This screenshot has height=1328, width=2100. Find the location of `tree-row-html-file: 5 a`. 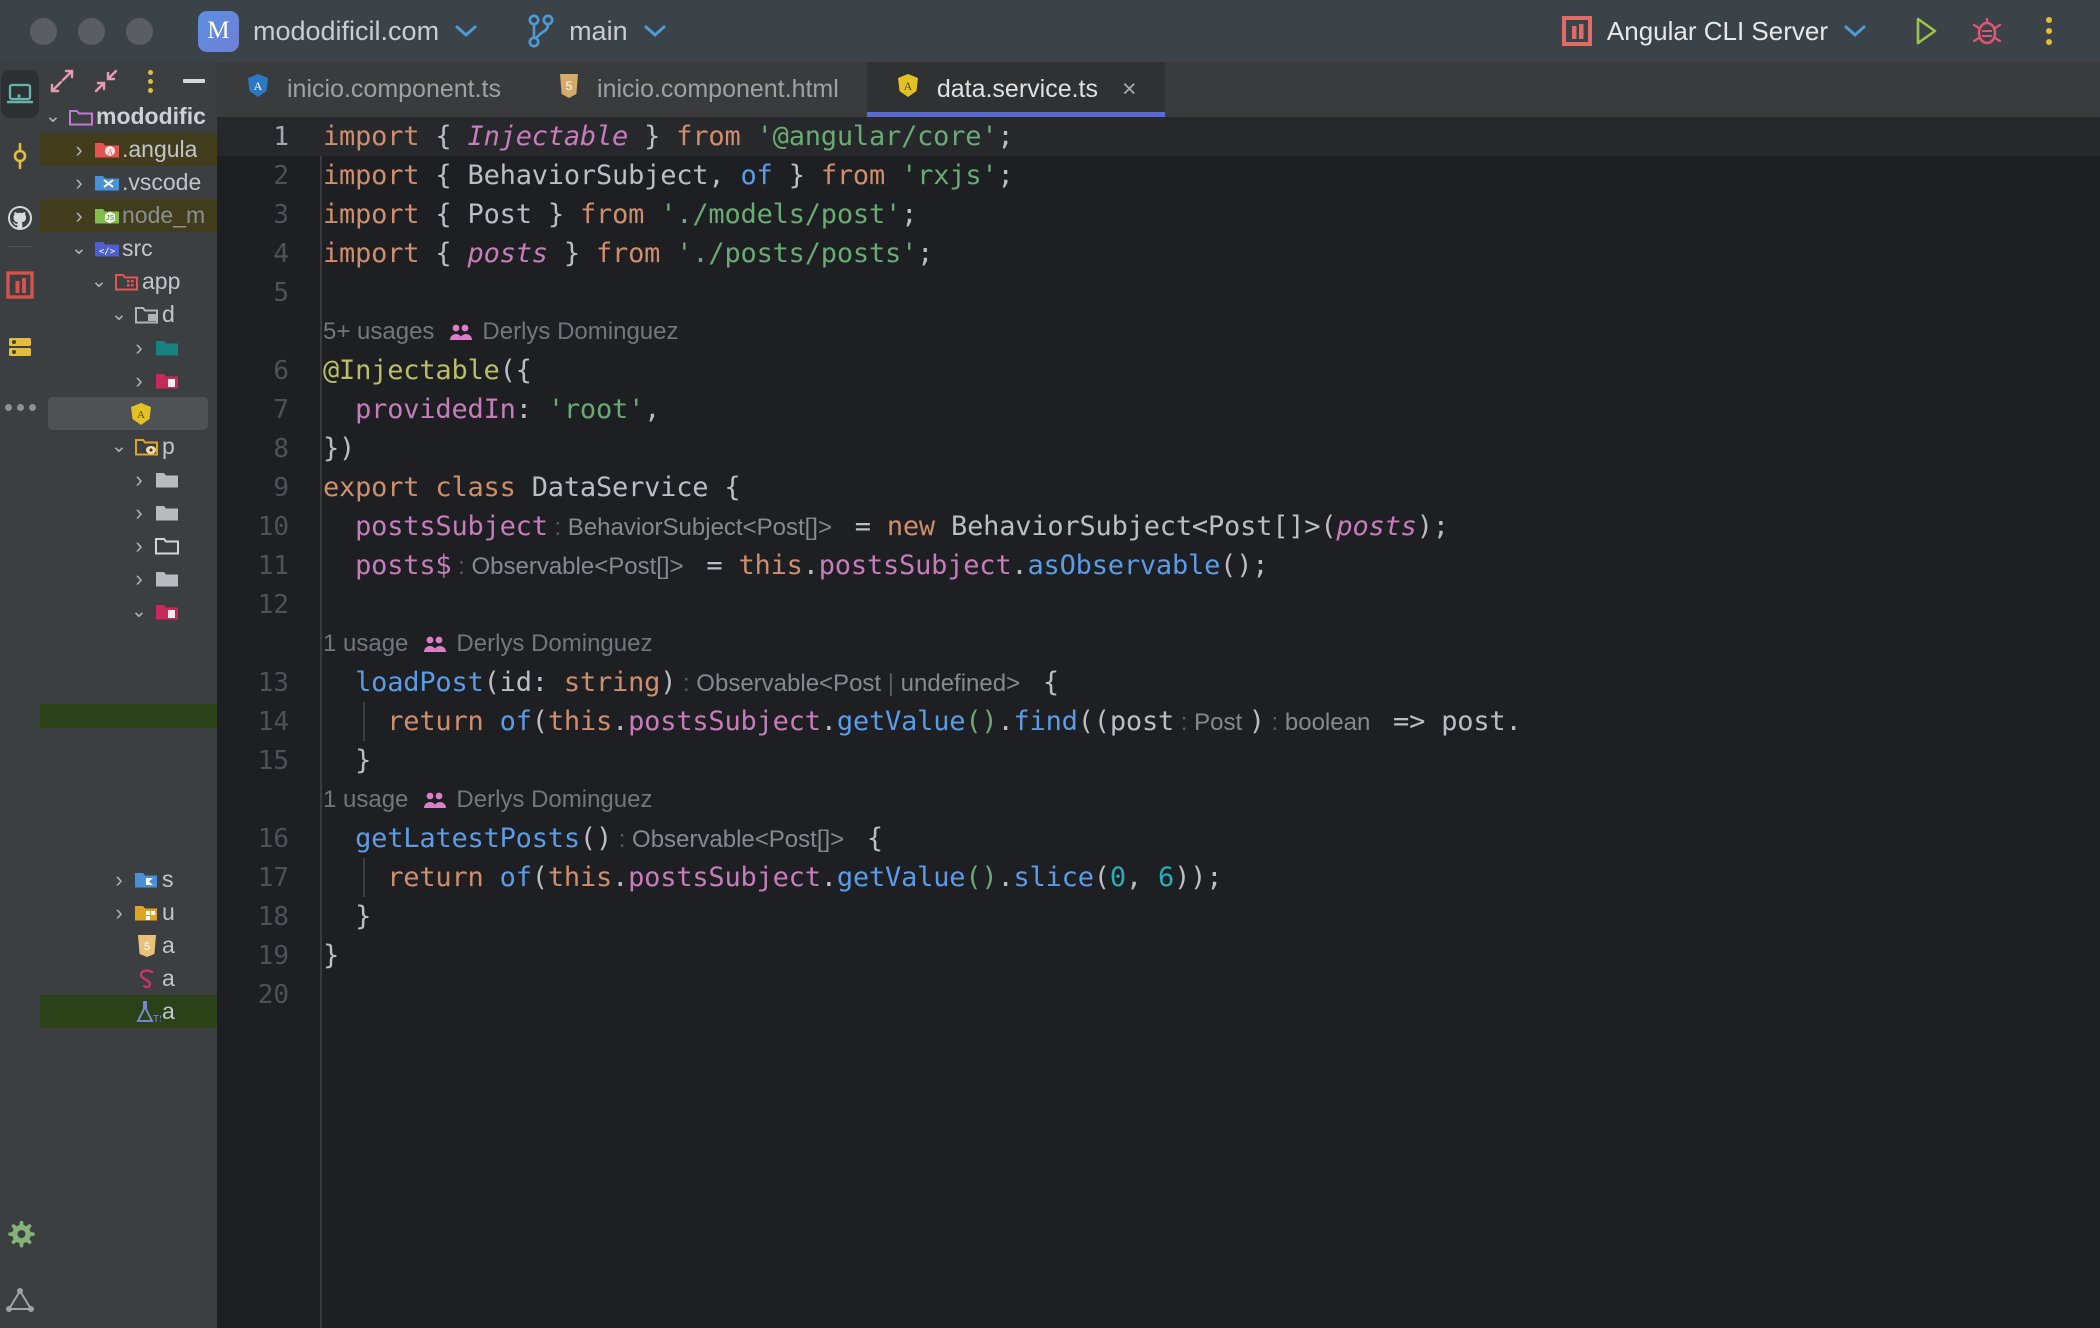

tree-row-html-file: 5 a is located at coordinates (128, 945).